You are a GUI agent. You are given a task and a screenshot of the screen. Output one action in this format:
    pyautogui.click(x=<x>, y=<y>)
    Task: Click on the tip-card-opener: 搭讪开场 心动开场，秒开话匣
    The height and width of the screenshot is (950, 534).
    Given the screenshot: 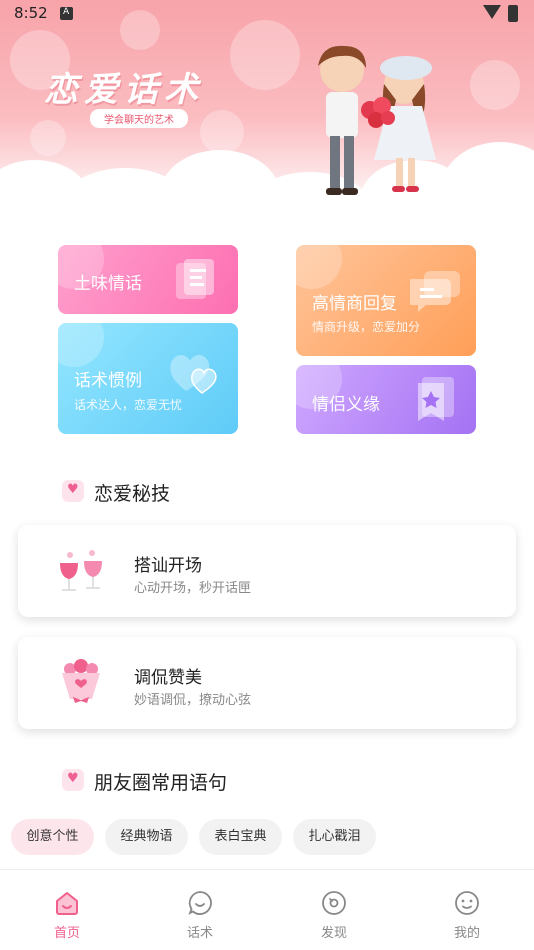 What is the action you would take?
    pyautogui.click(x=267, y=571)
    